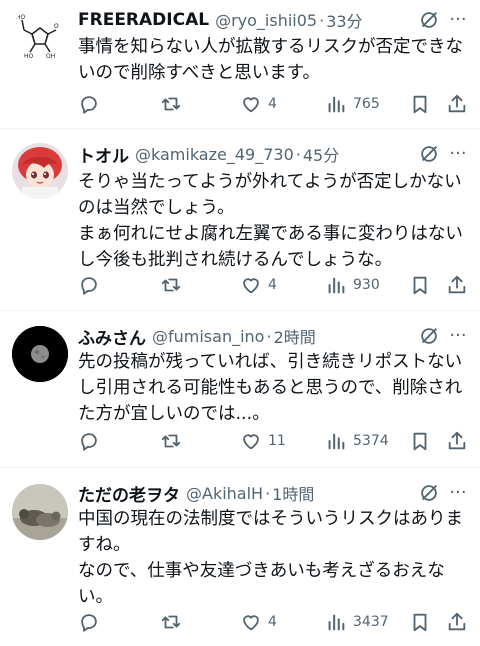 The height and width of the screenshot is (646, 480). I want to click on like-count: 11, so click(277, 441).